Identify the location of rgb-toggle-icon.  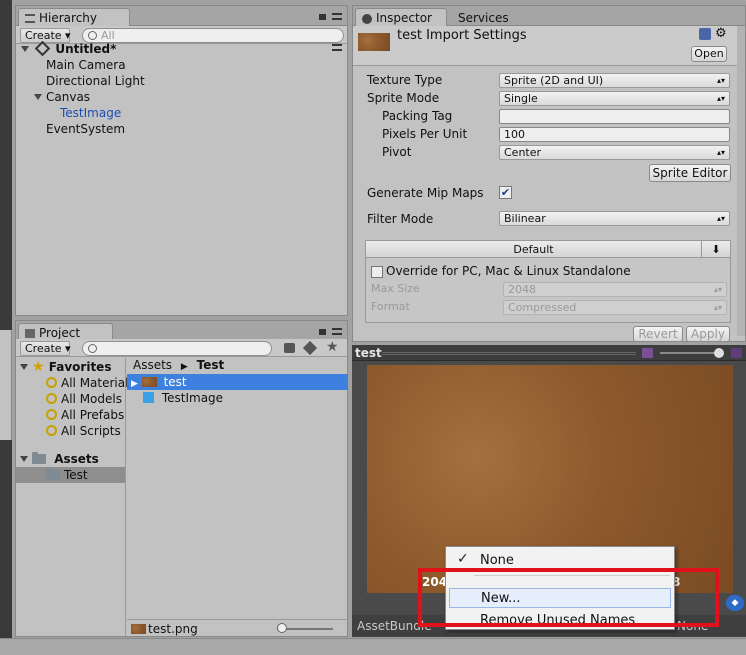
(647, 353).